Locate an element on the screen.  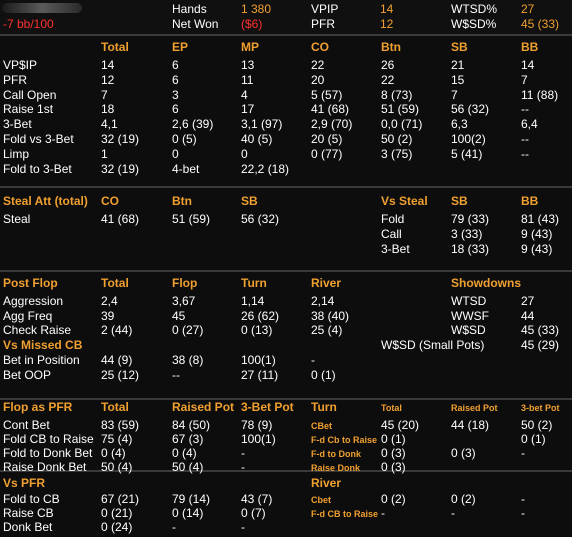
row-label: WTSD is located at coordinates (469, 301).